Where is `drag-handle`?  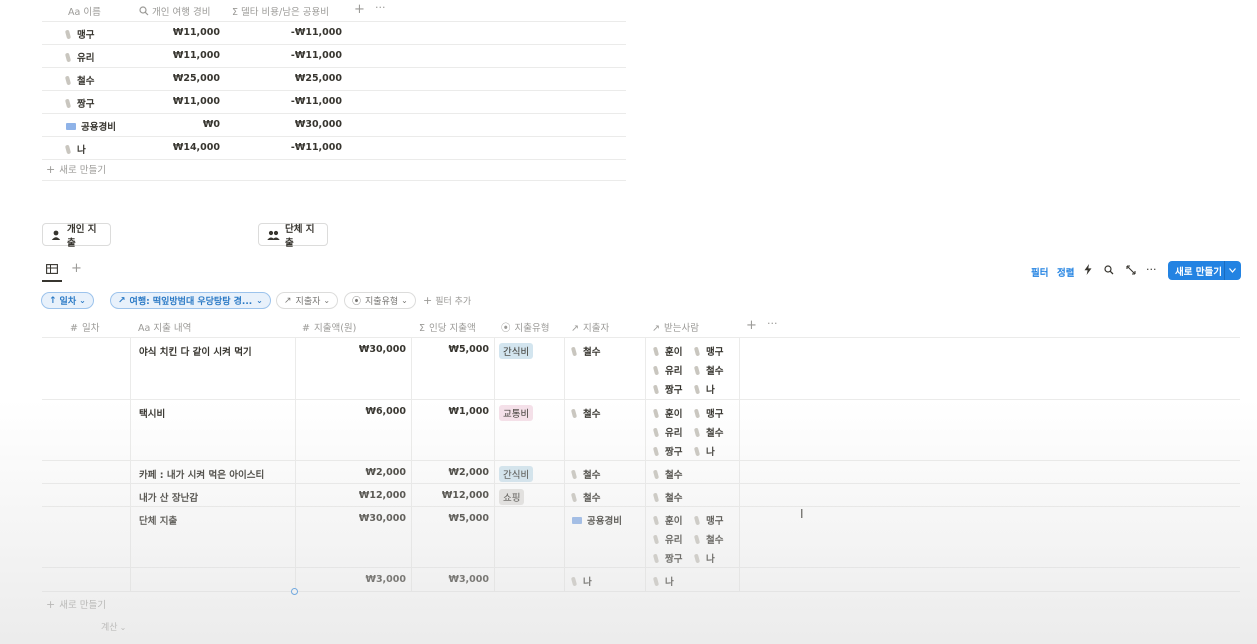 drag-handle is located at coordinates (294, 591).